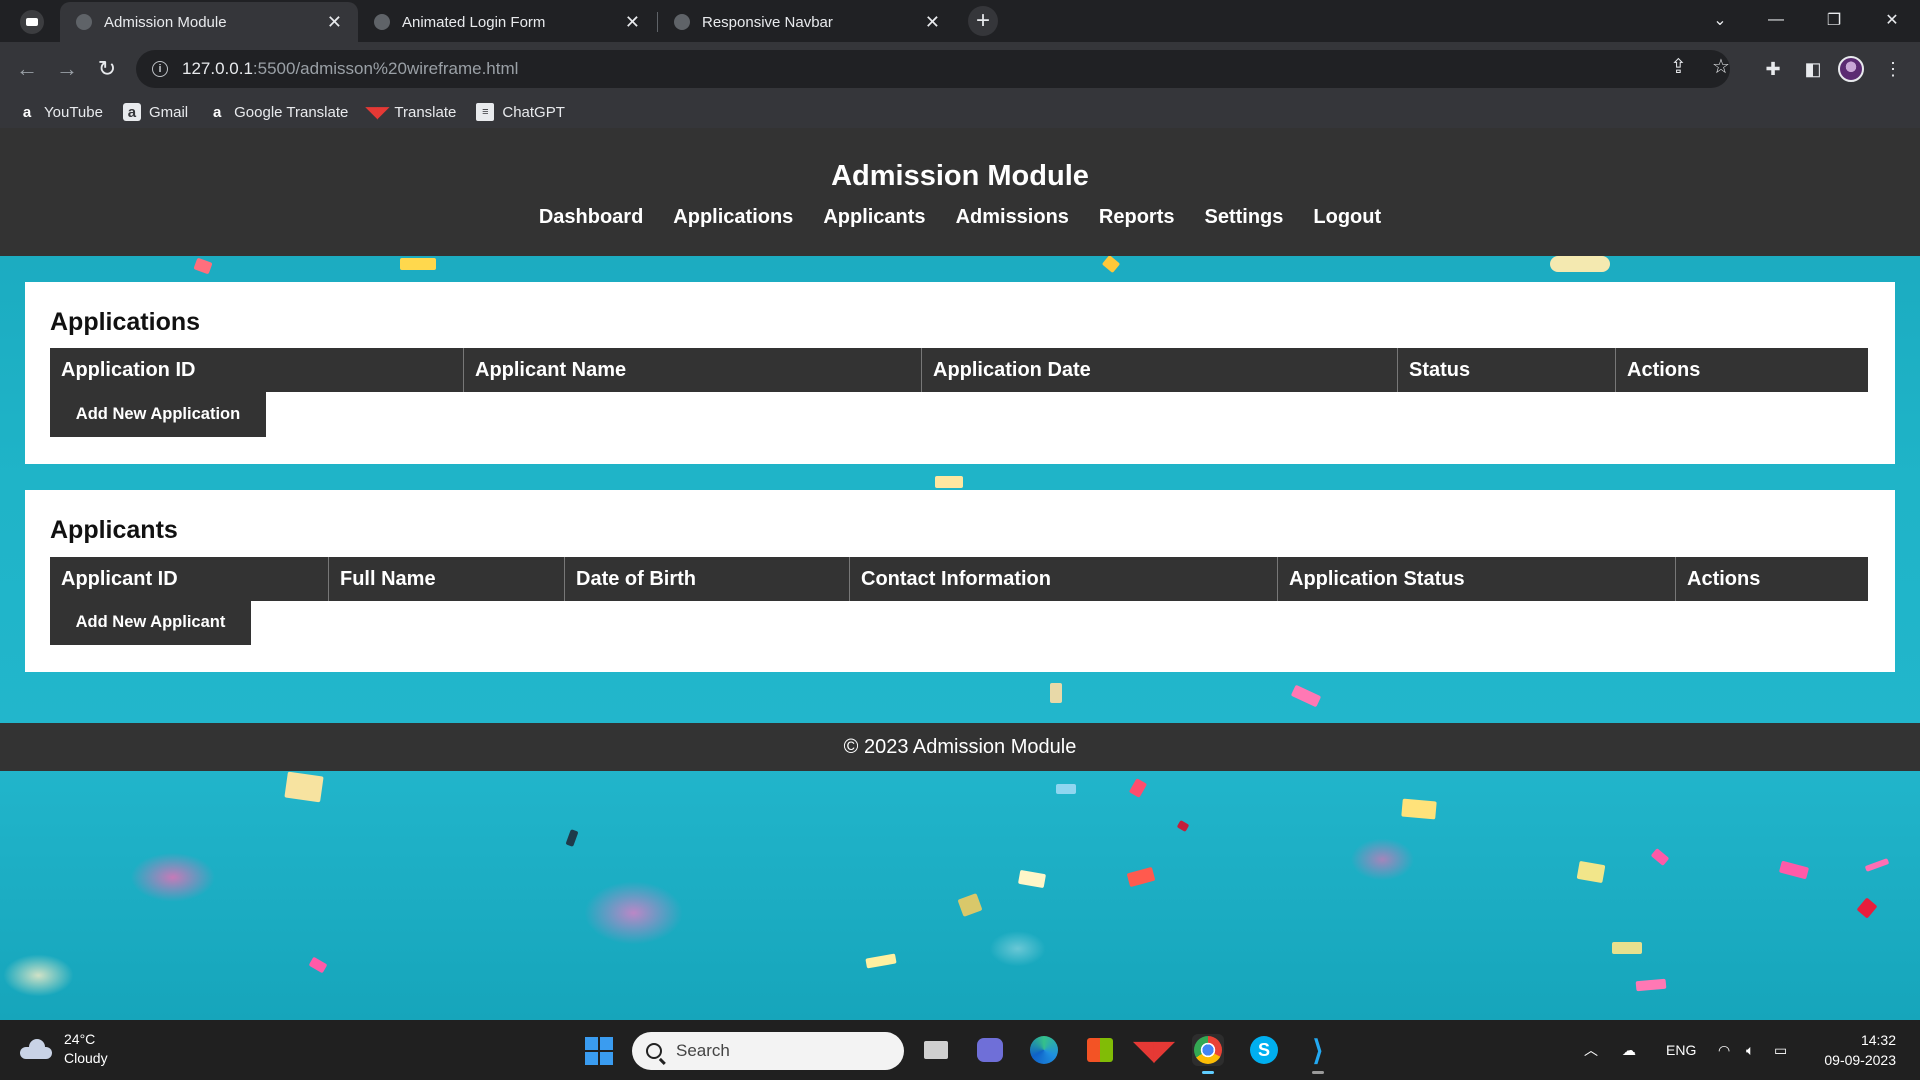 Image resolution: width=1920 pixels, height=1080 pixels. Describe the element at coordinates (257, 370) in the screenshot. I see `column-header: Application ID` at that location.